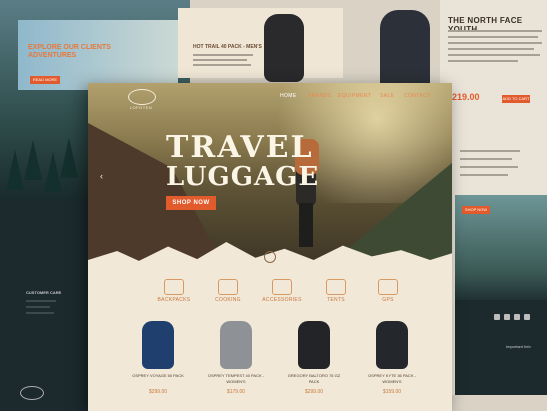  What do you see at coordinates (69, 51) in the screenshot?
I see `background-promo-title: EXPLORE OUR CLIENTS ADVENTURES` at bounding box center [69, 51].